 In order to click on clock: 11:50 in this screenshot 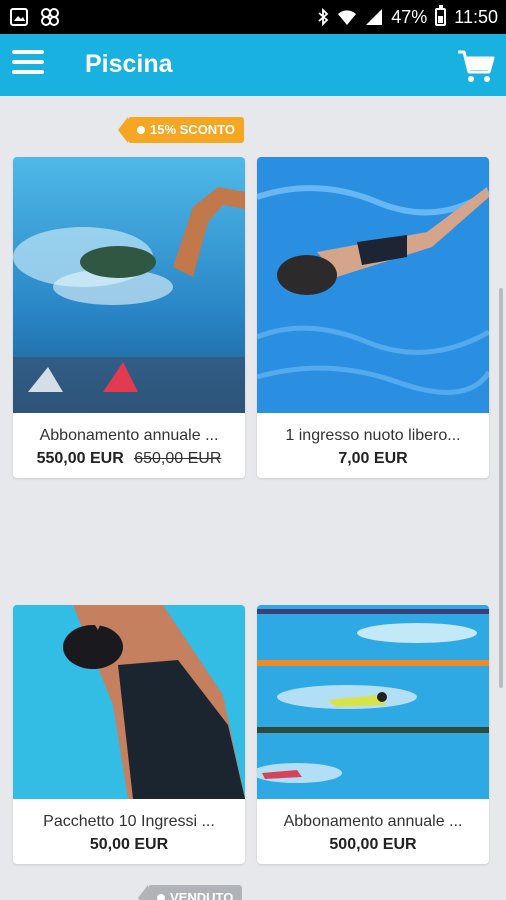, I will do `click(476, 16)`.